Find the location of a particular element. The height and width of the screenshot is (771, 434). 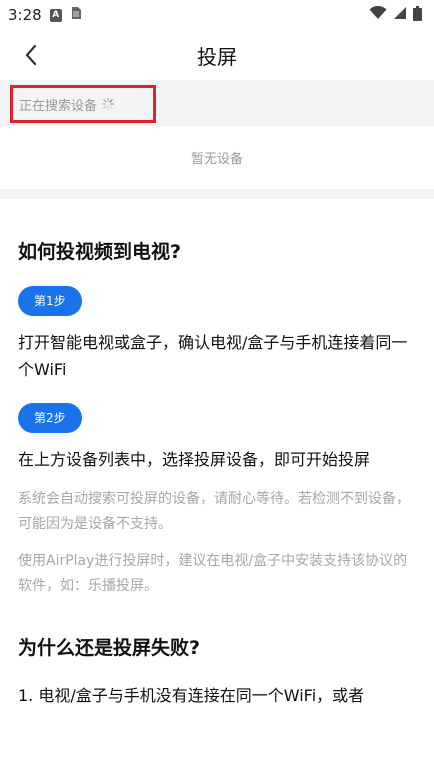

loading-spinner-icon is located at coordinates (108, 104).